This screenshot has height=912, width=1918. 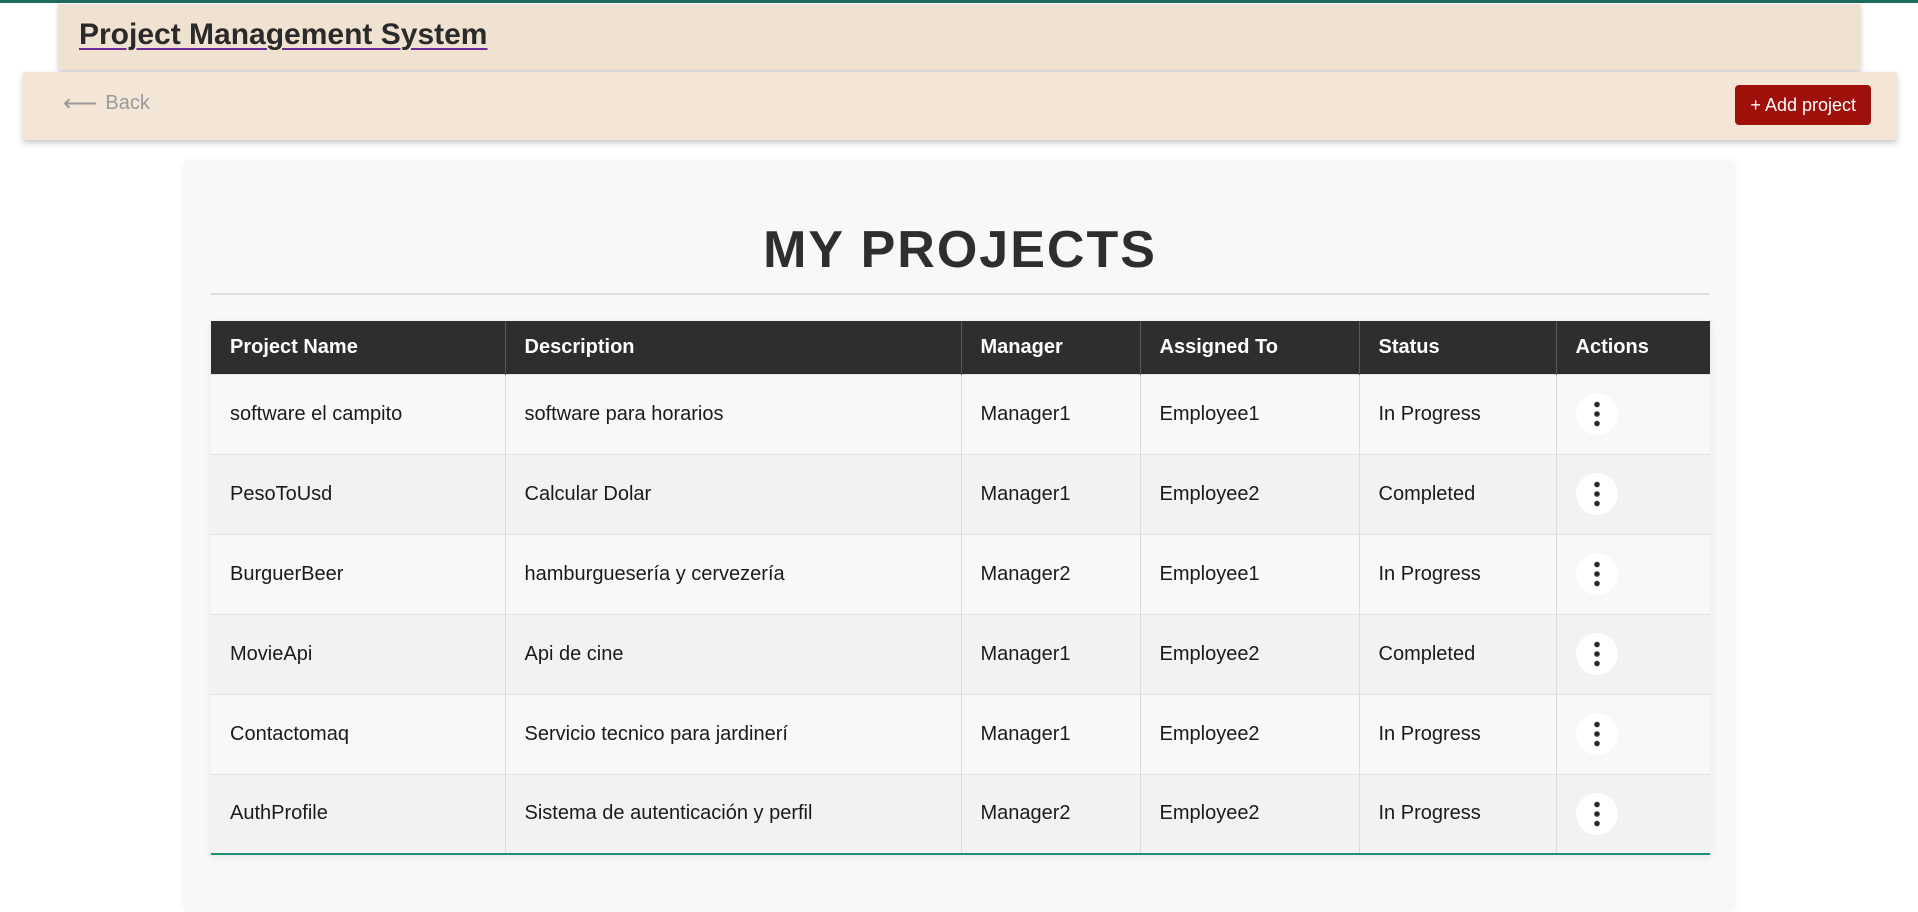 I want to click on back-label: Back, so click(x=127, y=103).